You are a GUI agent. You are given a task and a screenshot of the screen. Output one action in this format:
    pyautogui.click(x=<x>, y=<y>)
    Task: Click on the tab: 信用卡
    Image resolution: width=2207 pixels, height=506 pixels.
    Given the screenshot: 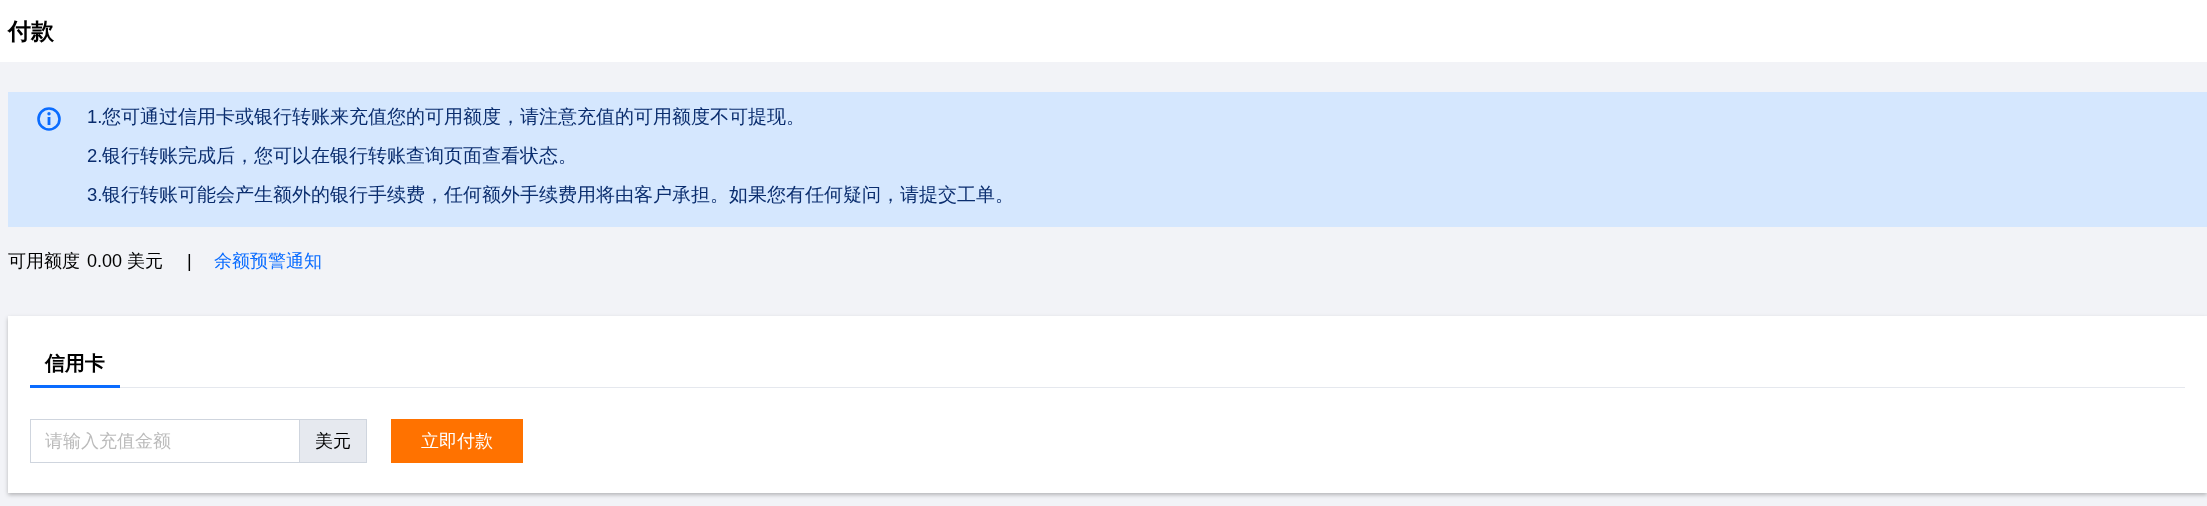 What is the action you would take?
    pyautogui.click(x=75, y=363)
    